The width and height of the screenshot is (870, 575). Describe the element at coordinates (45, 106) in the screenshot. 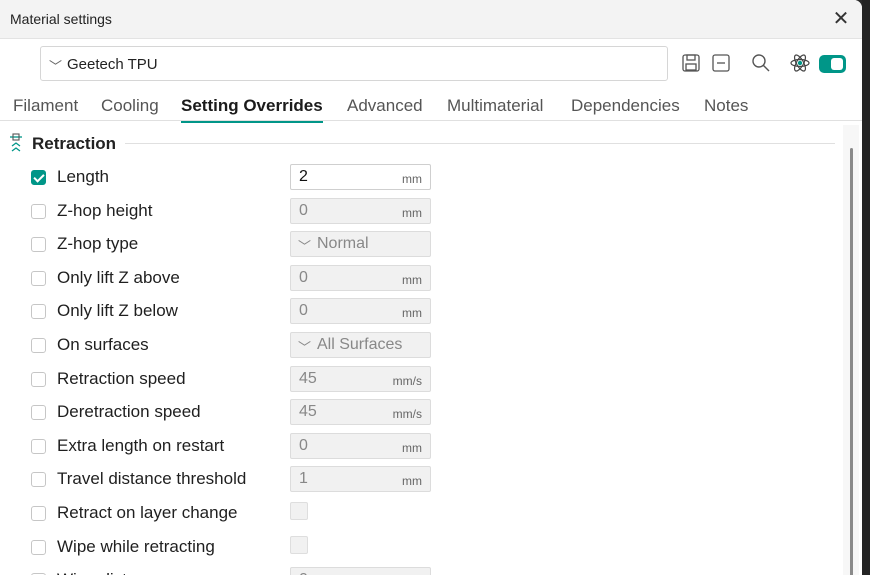

I see `tab-filament: Filament` at that location.